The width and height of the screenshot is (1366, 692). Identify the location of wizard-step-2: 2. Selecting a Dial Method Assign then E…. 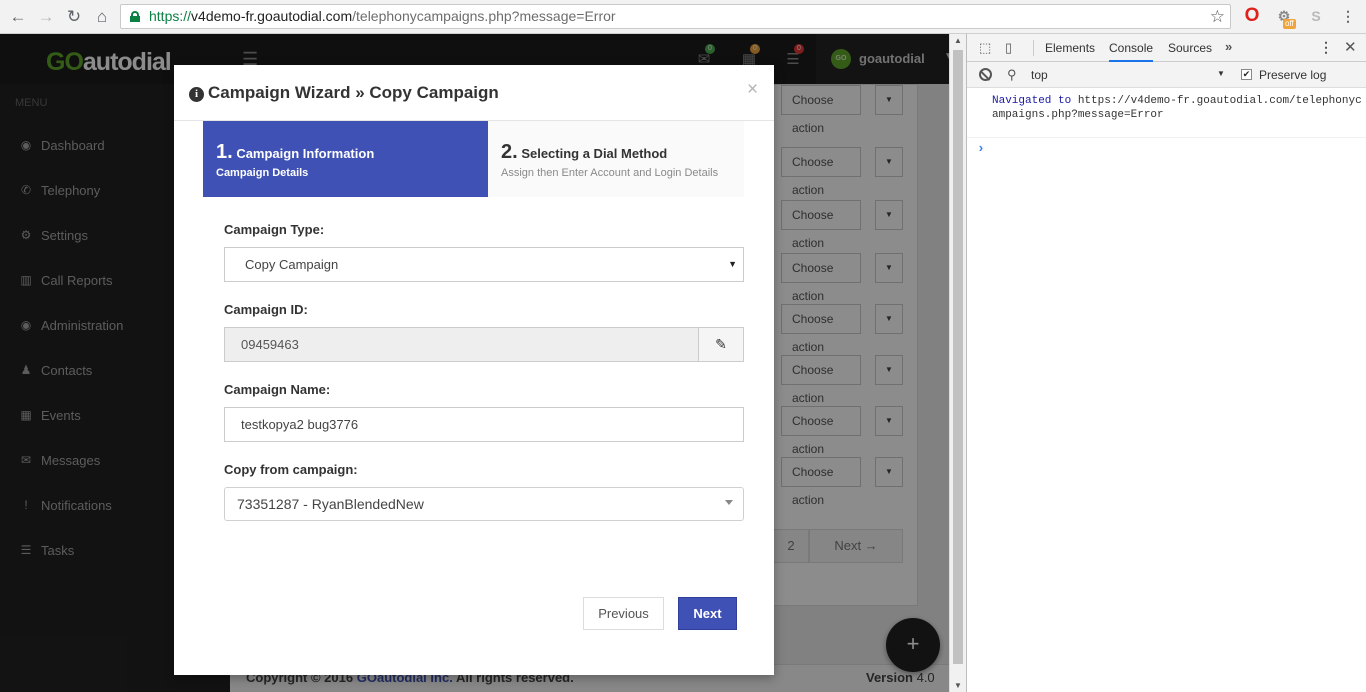
(616, 159).